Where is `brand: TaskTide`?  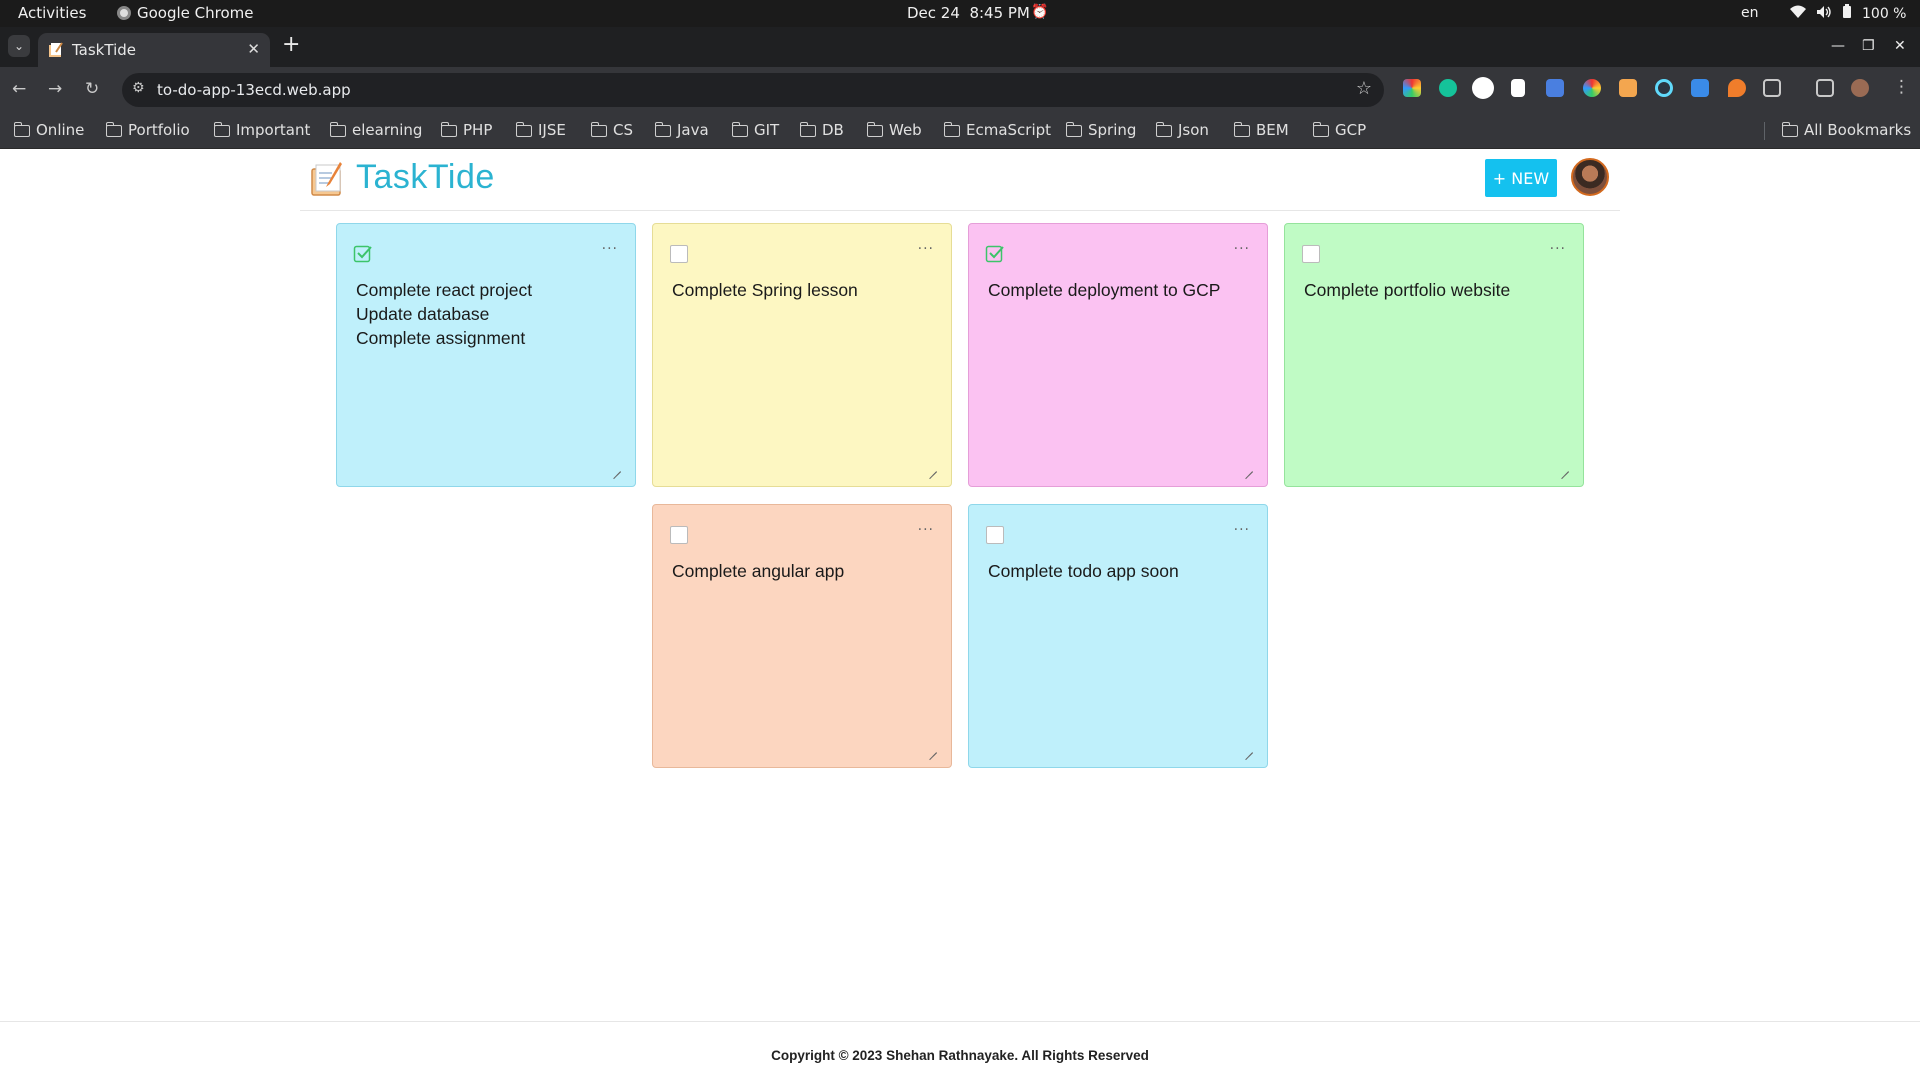
brand: TaskTide is located at coordinates (402, 177).